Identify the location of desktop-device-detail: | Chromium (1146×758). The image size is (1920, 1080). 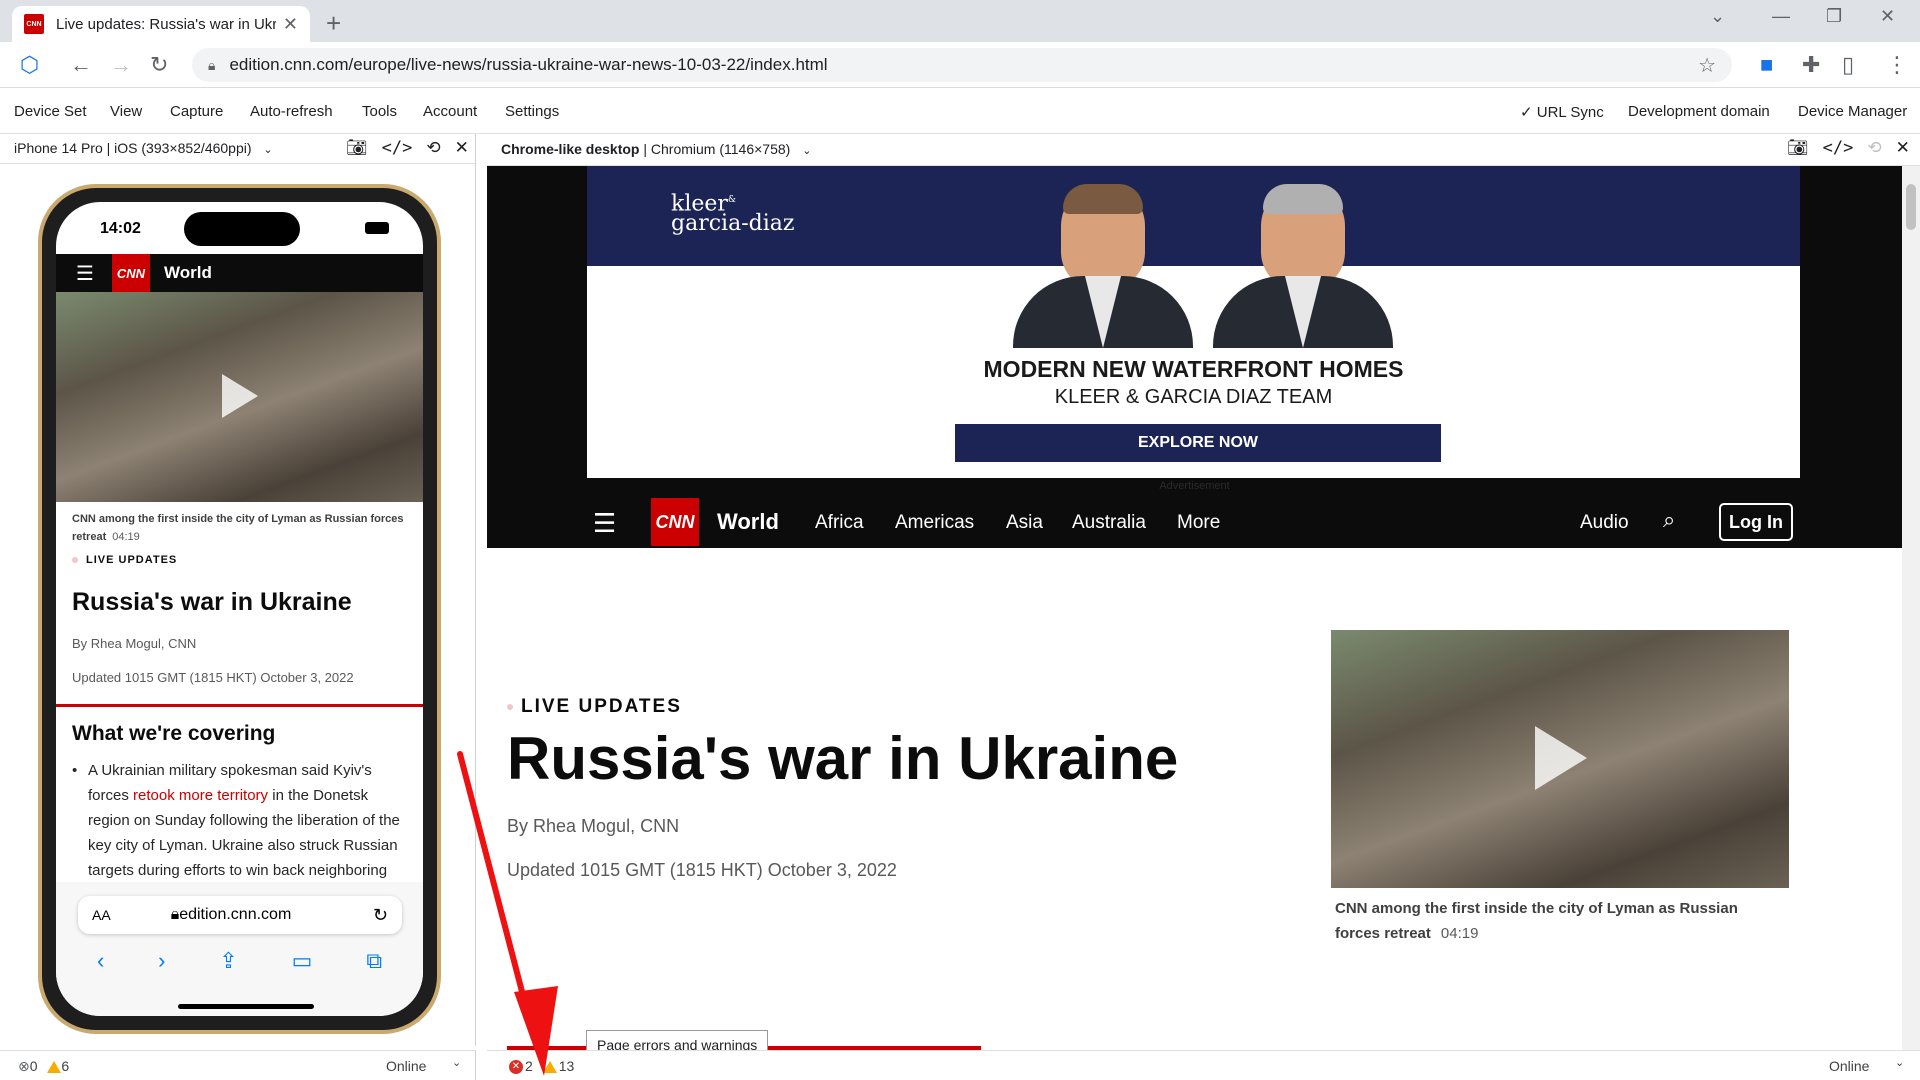
(714, 149).